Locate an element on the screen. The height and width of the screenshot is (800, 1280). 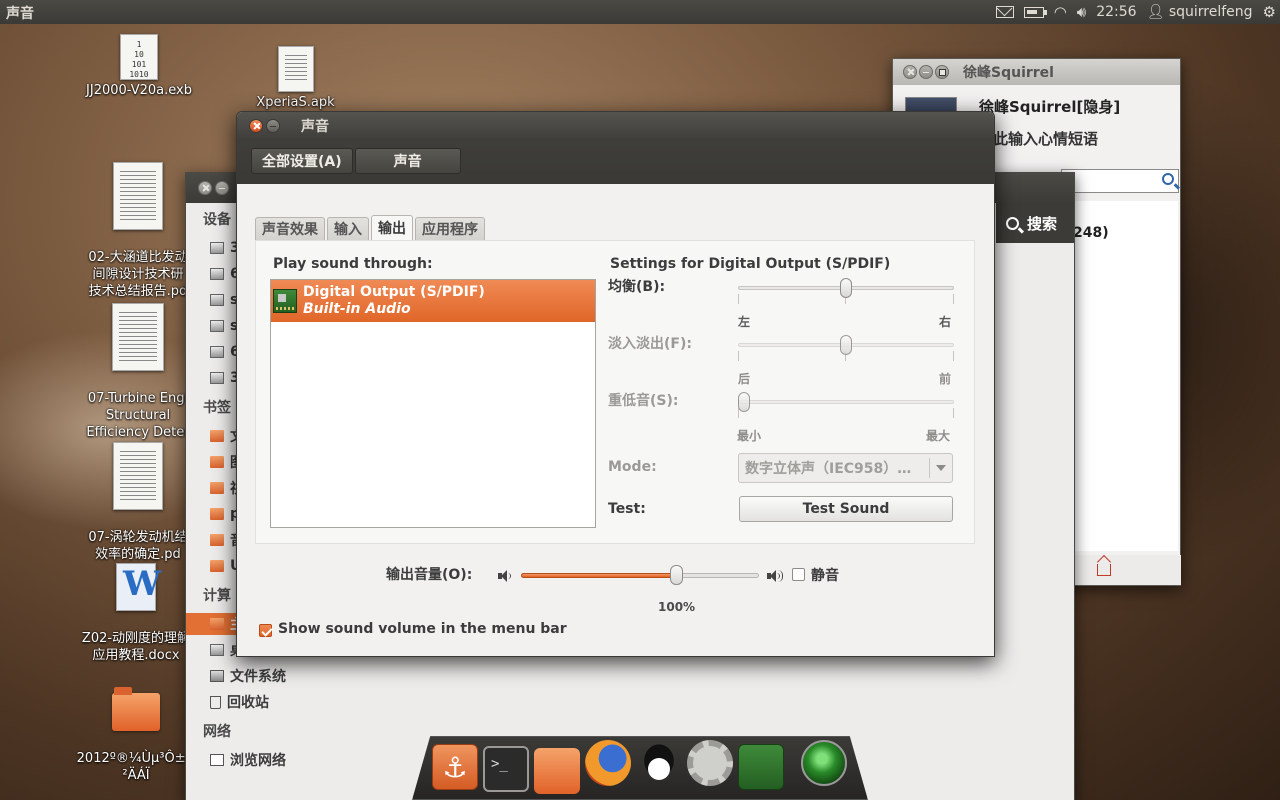
settings-icon is located at coordinates (710, 763).